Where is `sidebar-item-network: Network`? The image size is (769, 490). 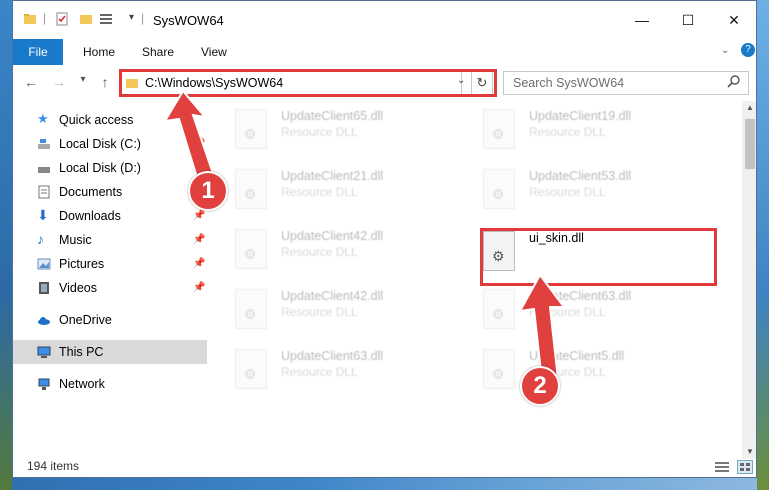
sidebar-item-network: Network is located at coordinates (110, 384).